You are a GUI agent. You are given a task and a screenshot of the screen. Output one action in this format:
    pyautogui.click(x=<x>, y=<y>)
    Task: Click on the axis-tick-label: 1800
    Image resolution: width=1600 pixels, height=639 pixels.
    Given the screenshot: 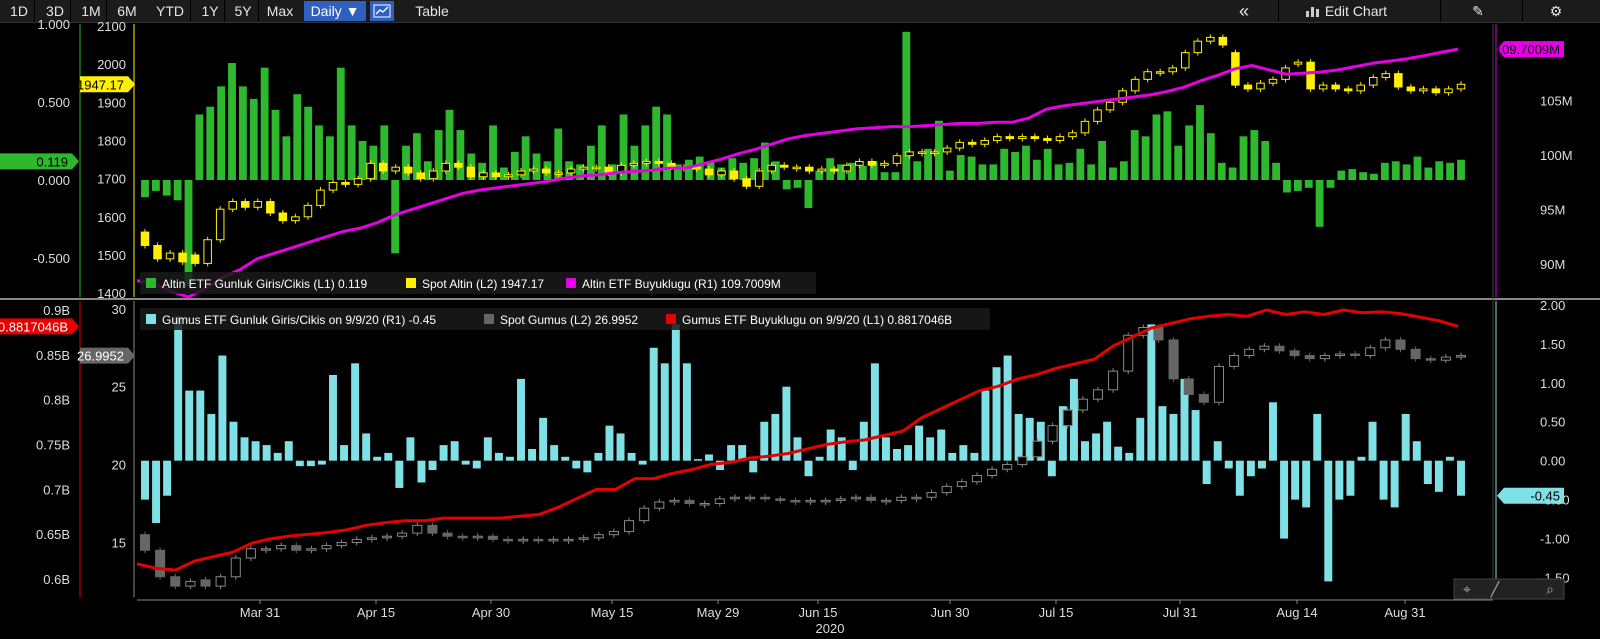 What is the action you would take?
    pyautogui.click(x=111, y=140)
    